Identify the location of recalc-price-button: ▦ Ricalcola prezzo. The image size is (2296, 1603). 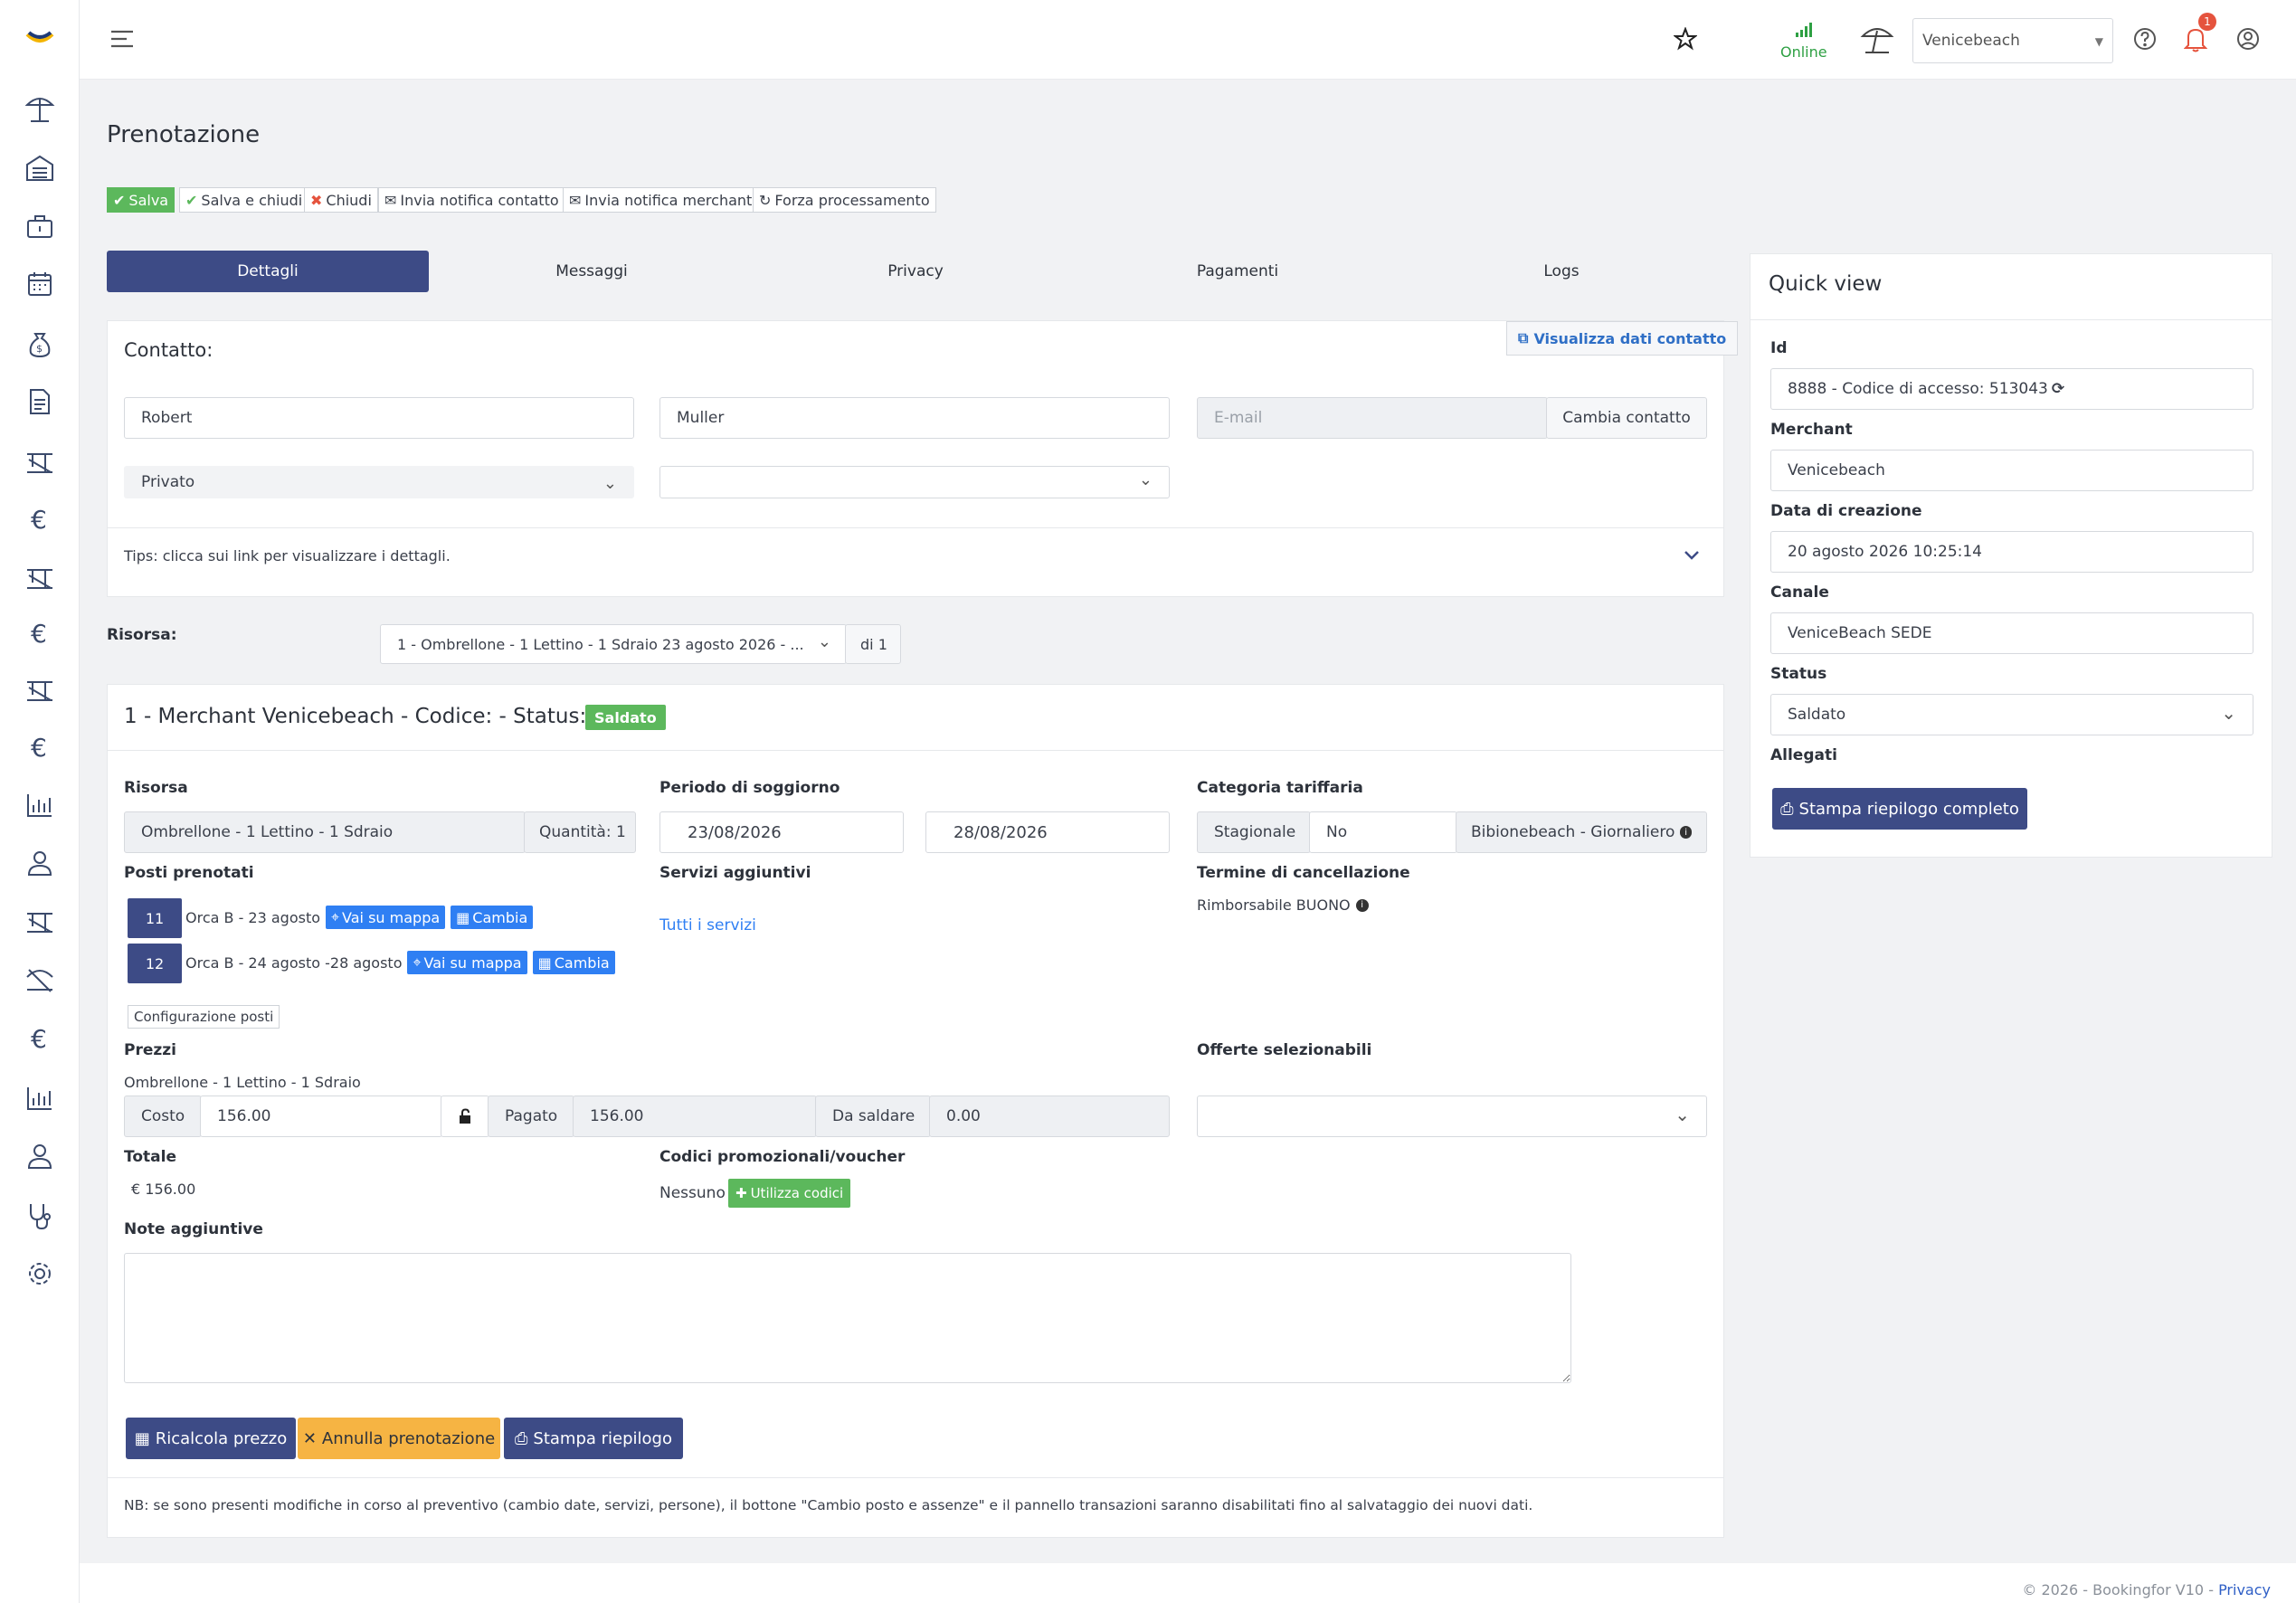
(211, 1438).